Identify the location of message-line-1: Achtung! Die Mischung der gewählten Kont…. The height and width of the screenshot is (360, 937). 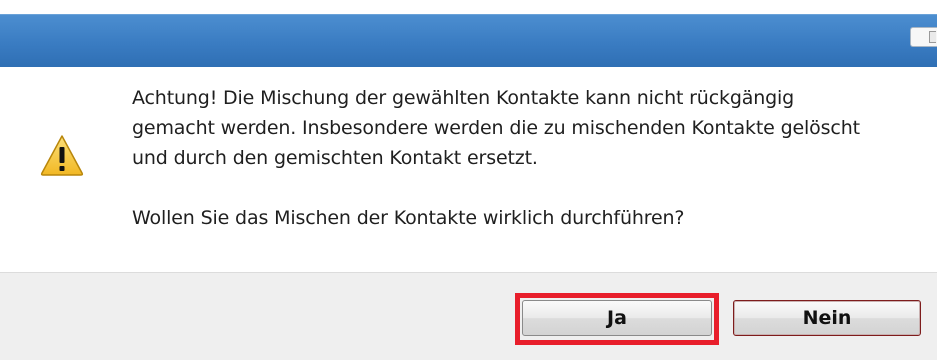
(463, 98).